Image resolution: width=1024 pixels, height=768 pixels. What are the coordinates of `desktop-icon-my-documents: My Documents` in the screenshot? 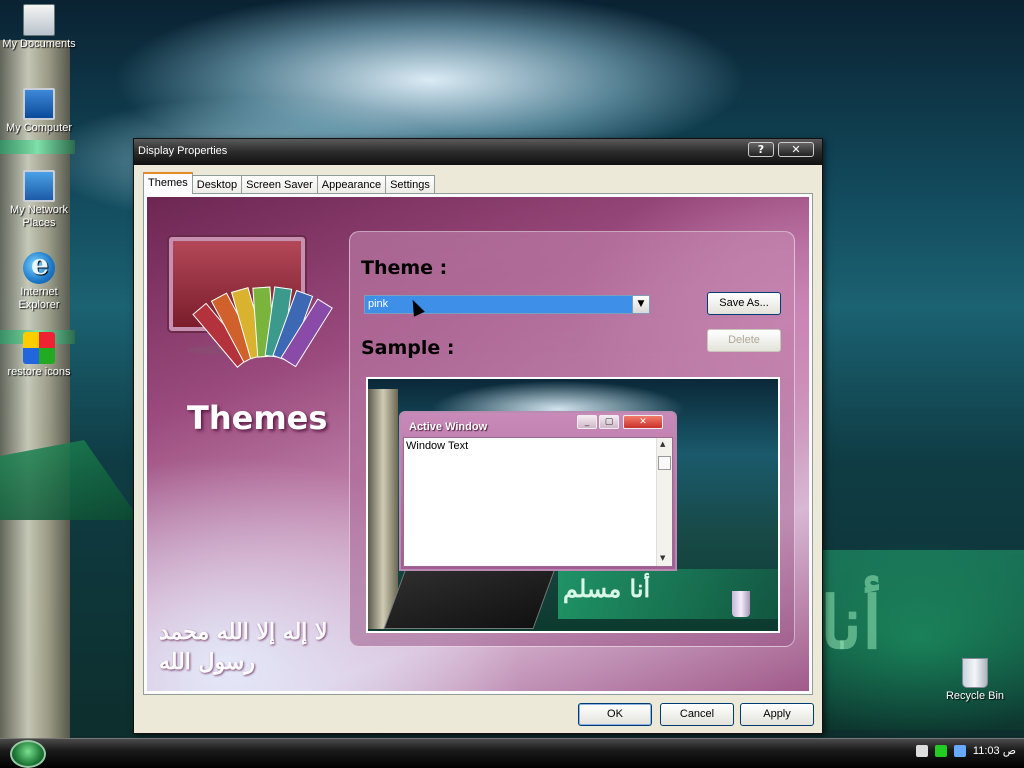 It's located at (39, 27).